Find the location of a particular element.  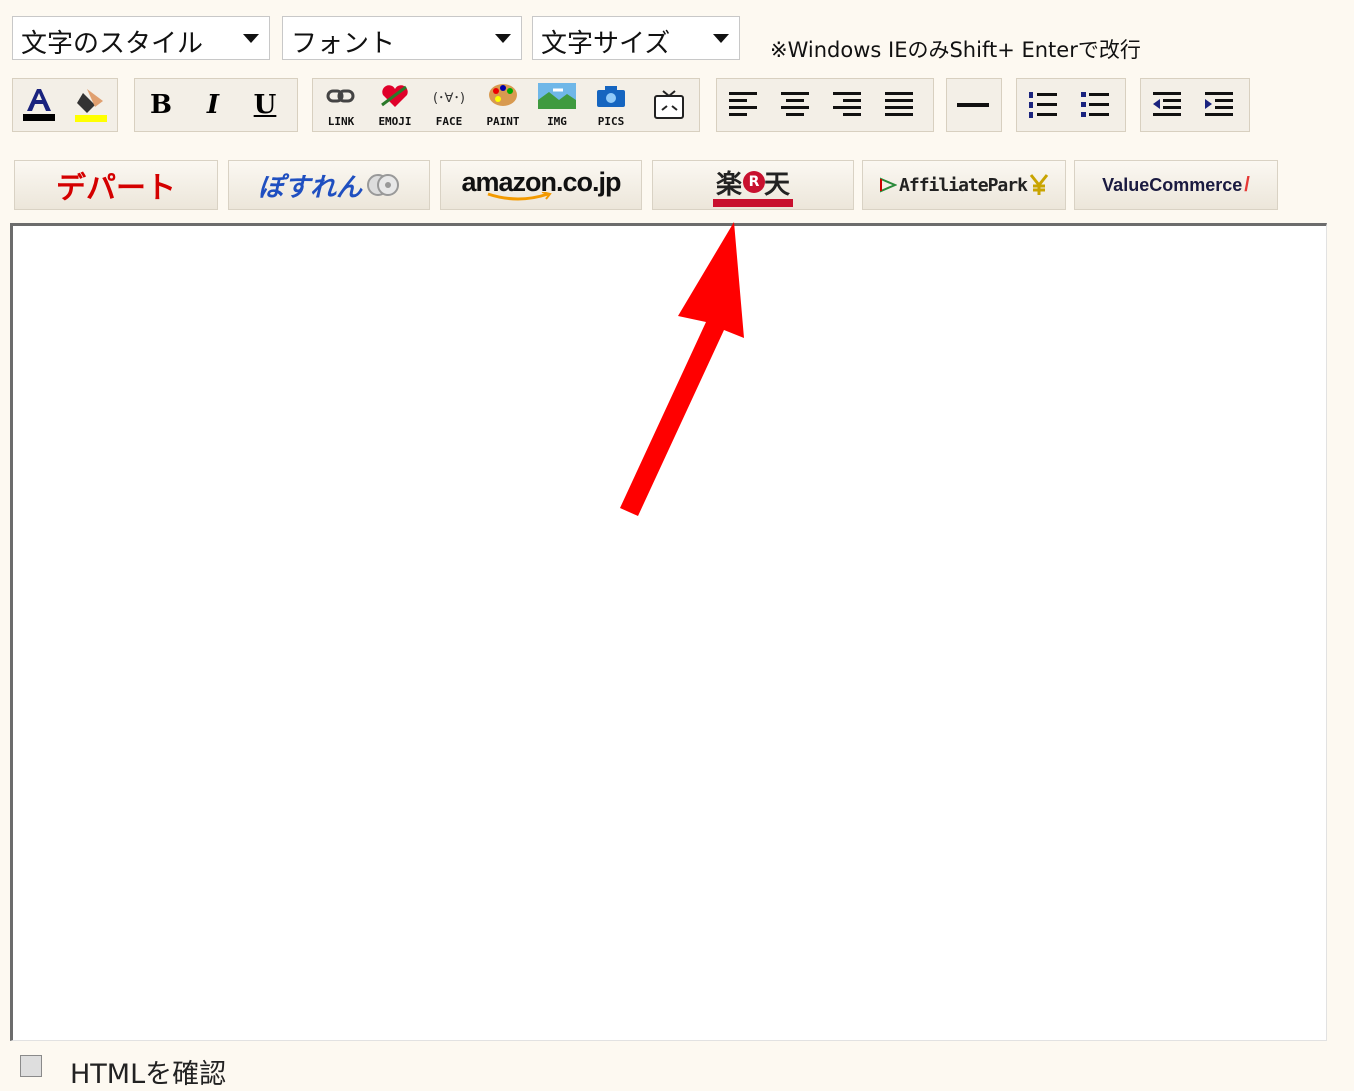

yen-icon is located at coordinates (1039, 184).